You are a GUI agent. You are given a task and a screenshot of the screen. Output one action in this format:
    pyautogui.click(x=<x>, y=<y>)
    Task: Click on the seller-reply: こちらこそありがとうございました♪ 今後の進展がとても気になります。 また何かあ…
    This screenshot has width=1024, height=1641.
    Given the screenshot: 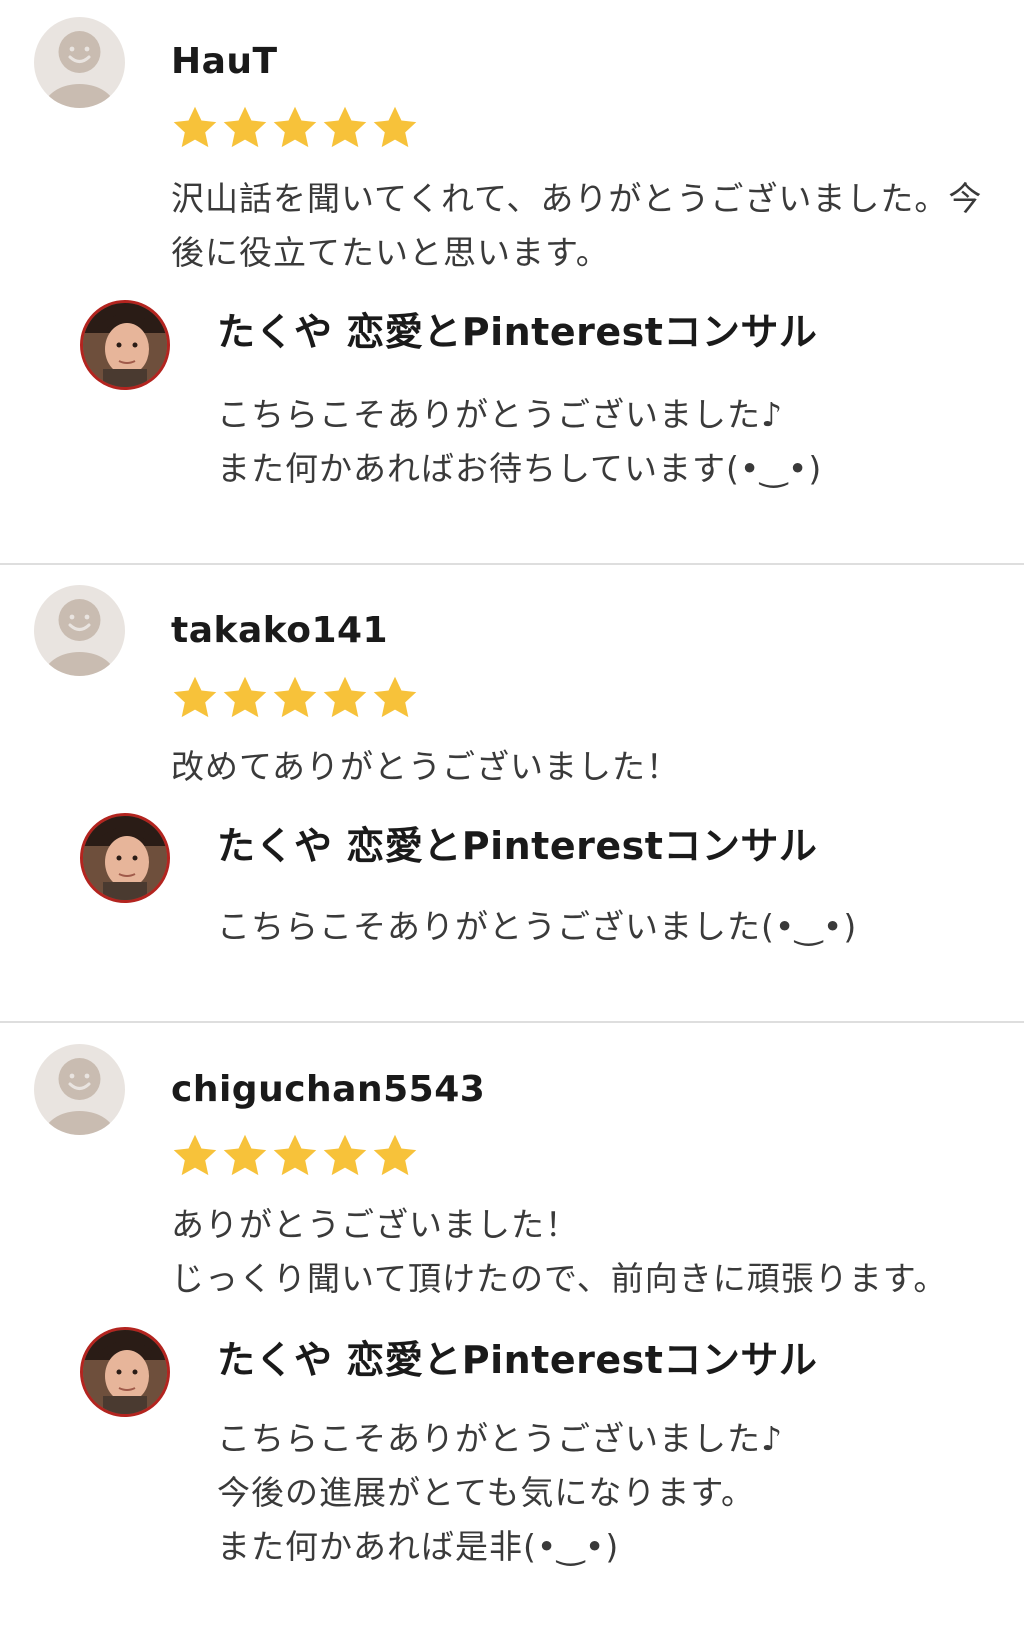 What is the action you would take?
    pyautogui.click(x=610, y=1493)
    